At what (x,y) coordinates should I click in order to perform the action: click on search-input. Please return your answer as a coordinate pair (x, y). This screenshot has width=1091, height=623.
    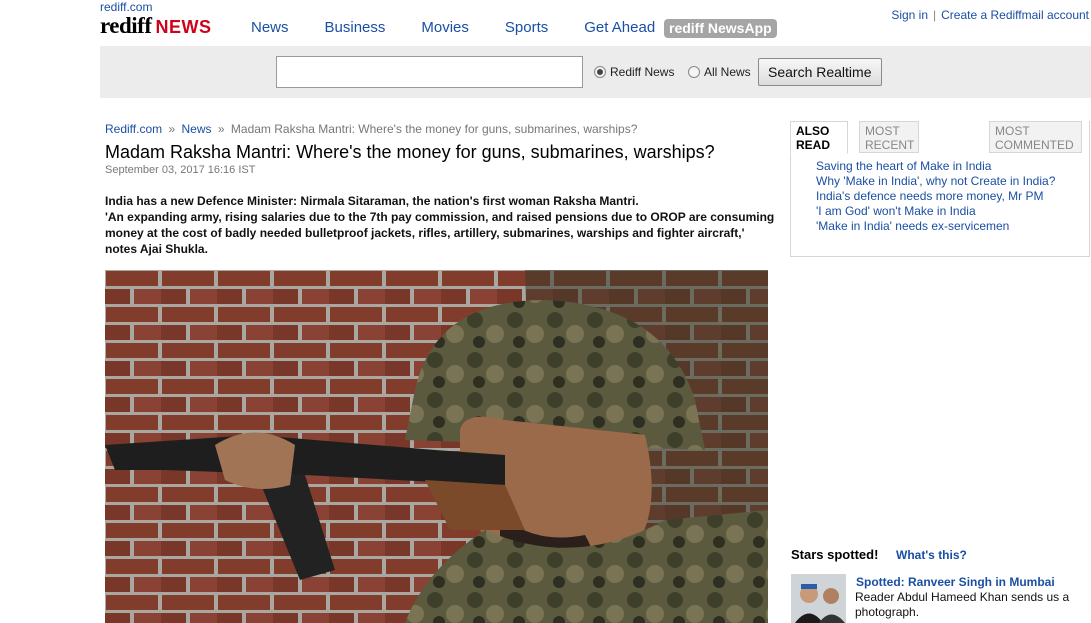
    Looking at the image, I should click on (429, 72).